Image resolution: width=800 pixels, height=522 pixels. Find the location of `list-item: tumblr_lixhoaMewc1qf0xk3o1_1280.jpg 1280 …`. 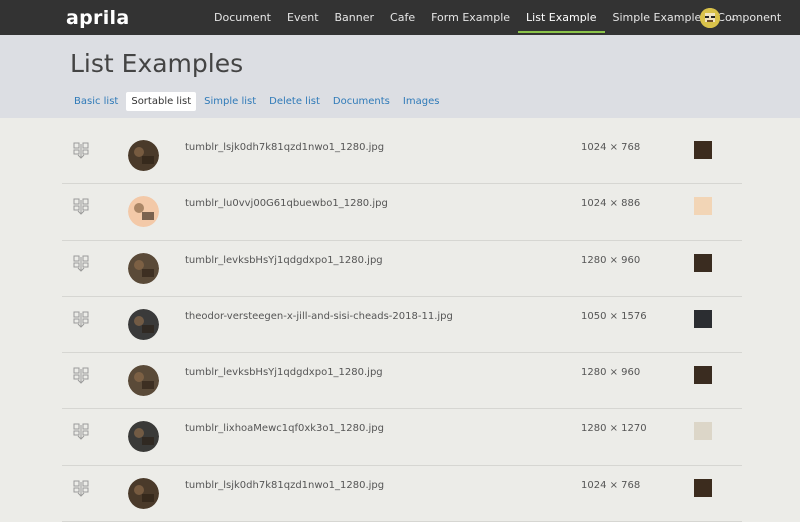

list-item: tumblr_lixhoaMewc1qf0xk3o1_1280.jpg 1280 … is located at coordinates (402, 437).